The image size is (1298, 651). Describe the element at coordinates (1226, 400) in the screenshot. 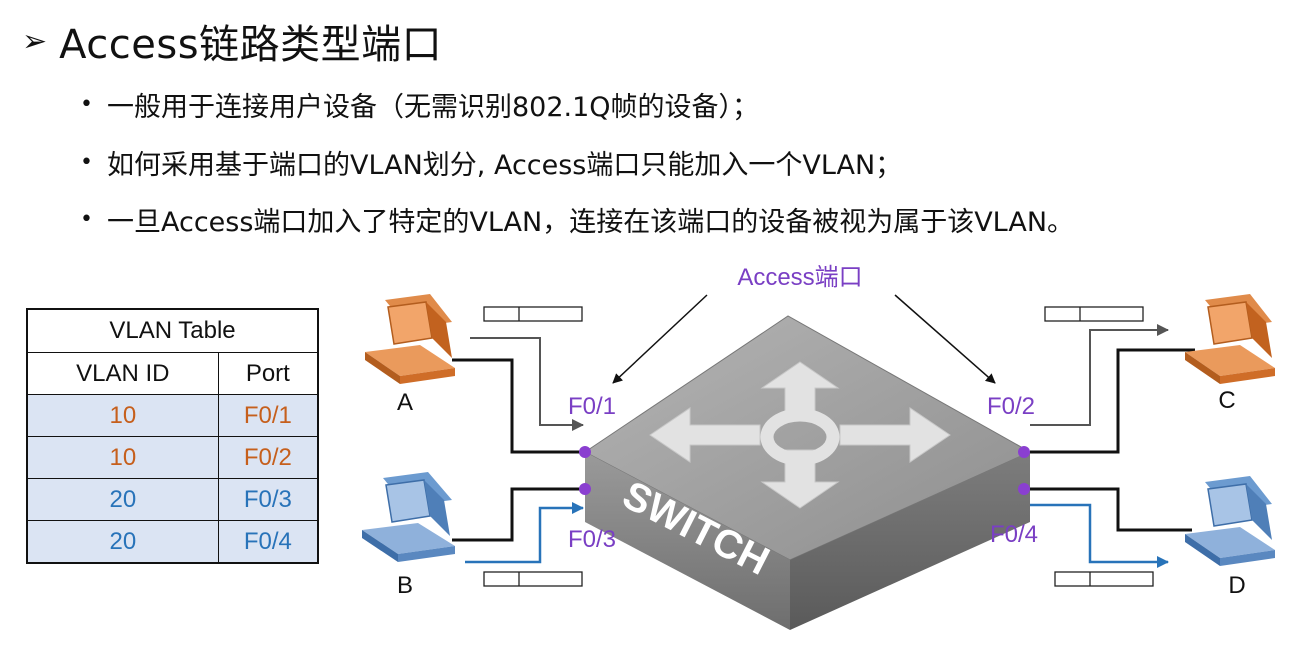

I see `host-label-c: C` at that location.